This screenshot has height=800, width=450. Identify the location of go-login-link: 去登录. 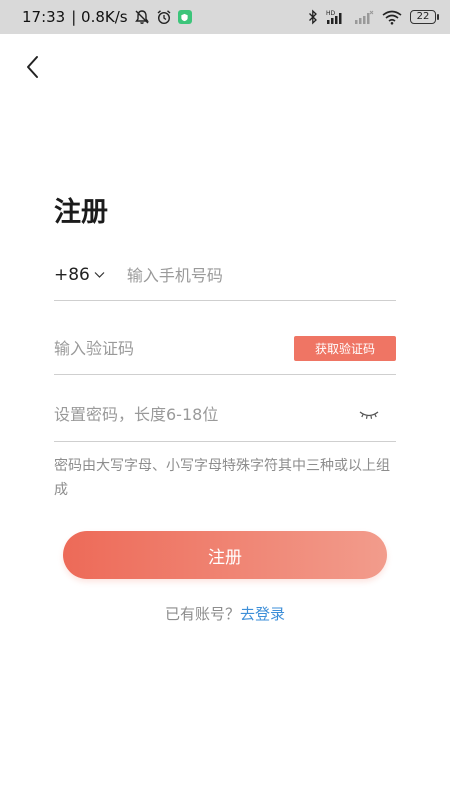
(262, 614).